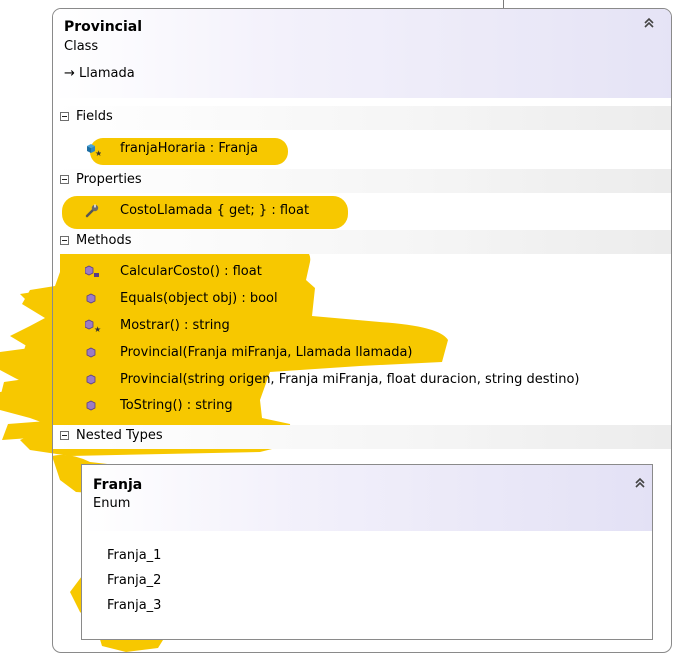  What do you see at coordinates (93, 326) in the screenshot?
I see `method-override-icon: ★` at bounding box center [93, 326].